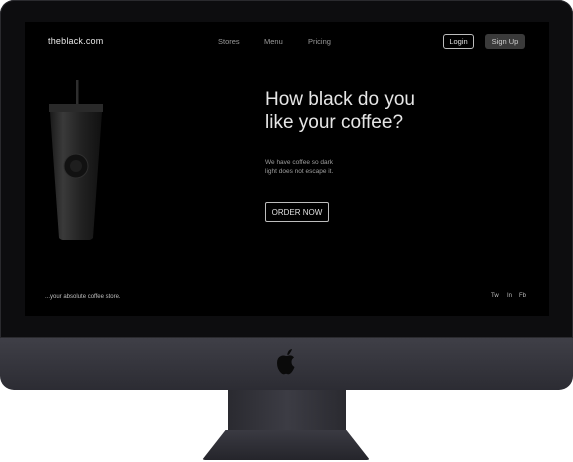 The image size is (573, 462). I want to click on footer-tagline: ...your absolute coffee store., so click(83, 297).